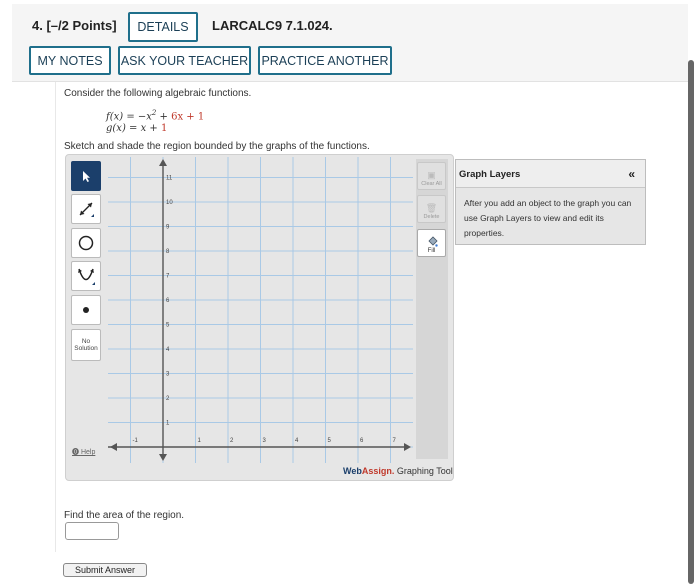 The image size is (700, 584). What do you see at coordinates (431, 217) in the screenshot?
I see `delete-label: Delete` at bounding box center [431, 217].